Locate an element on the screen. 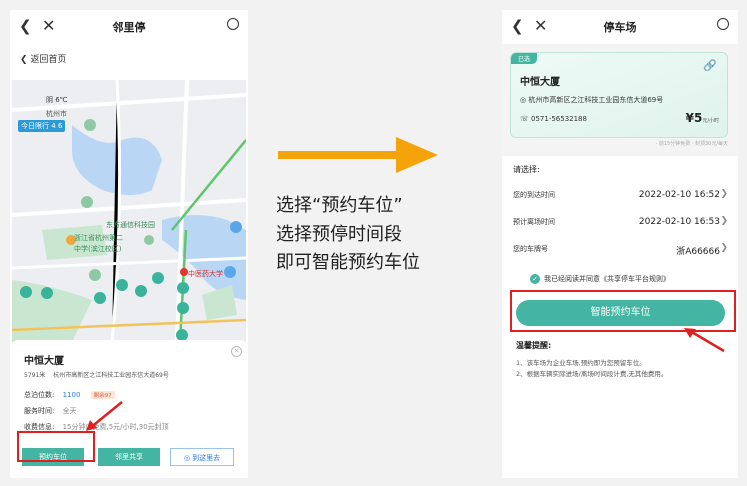 Image resolution: width=747 pixels, height=486 pixels. price-value: ¥5 is located at coordinates (694, 118).